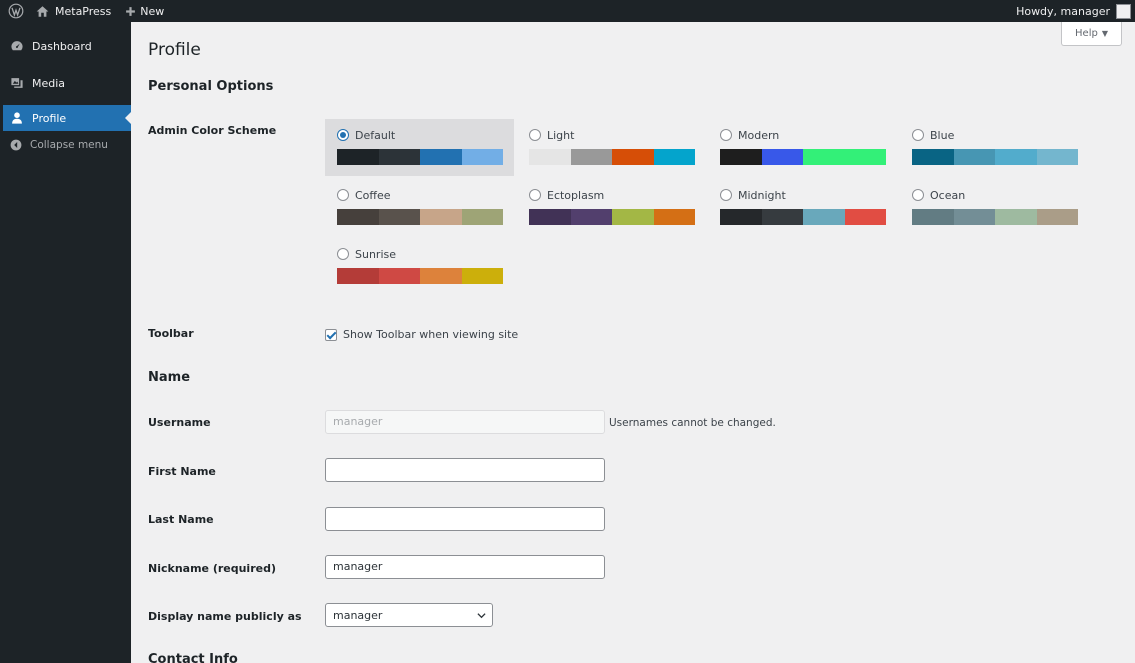 The width and height of the screenshot is (1135, 663). What do you see at coordinates (193, 657) in the screenshot?
I see `section-title-contact-info: Contact Info` at bounding box center [193, 657].